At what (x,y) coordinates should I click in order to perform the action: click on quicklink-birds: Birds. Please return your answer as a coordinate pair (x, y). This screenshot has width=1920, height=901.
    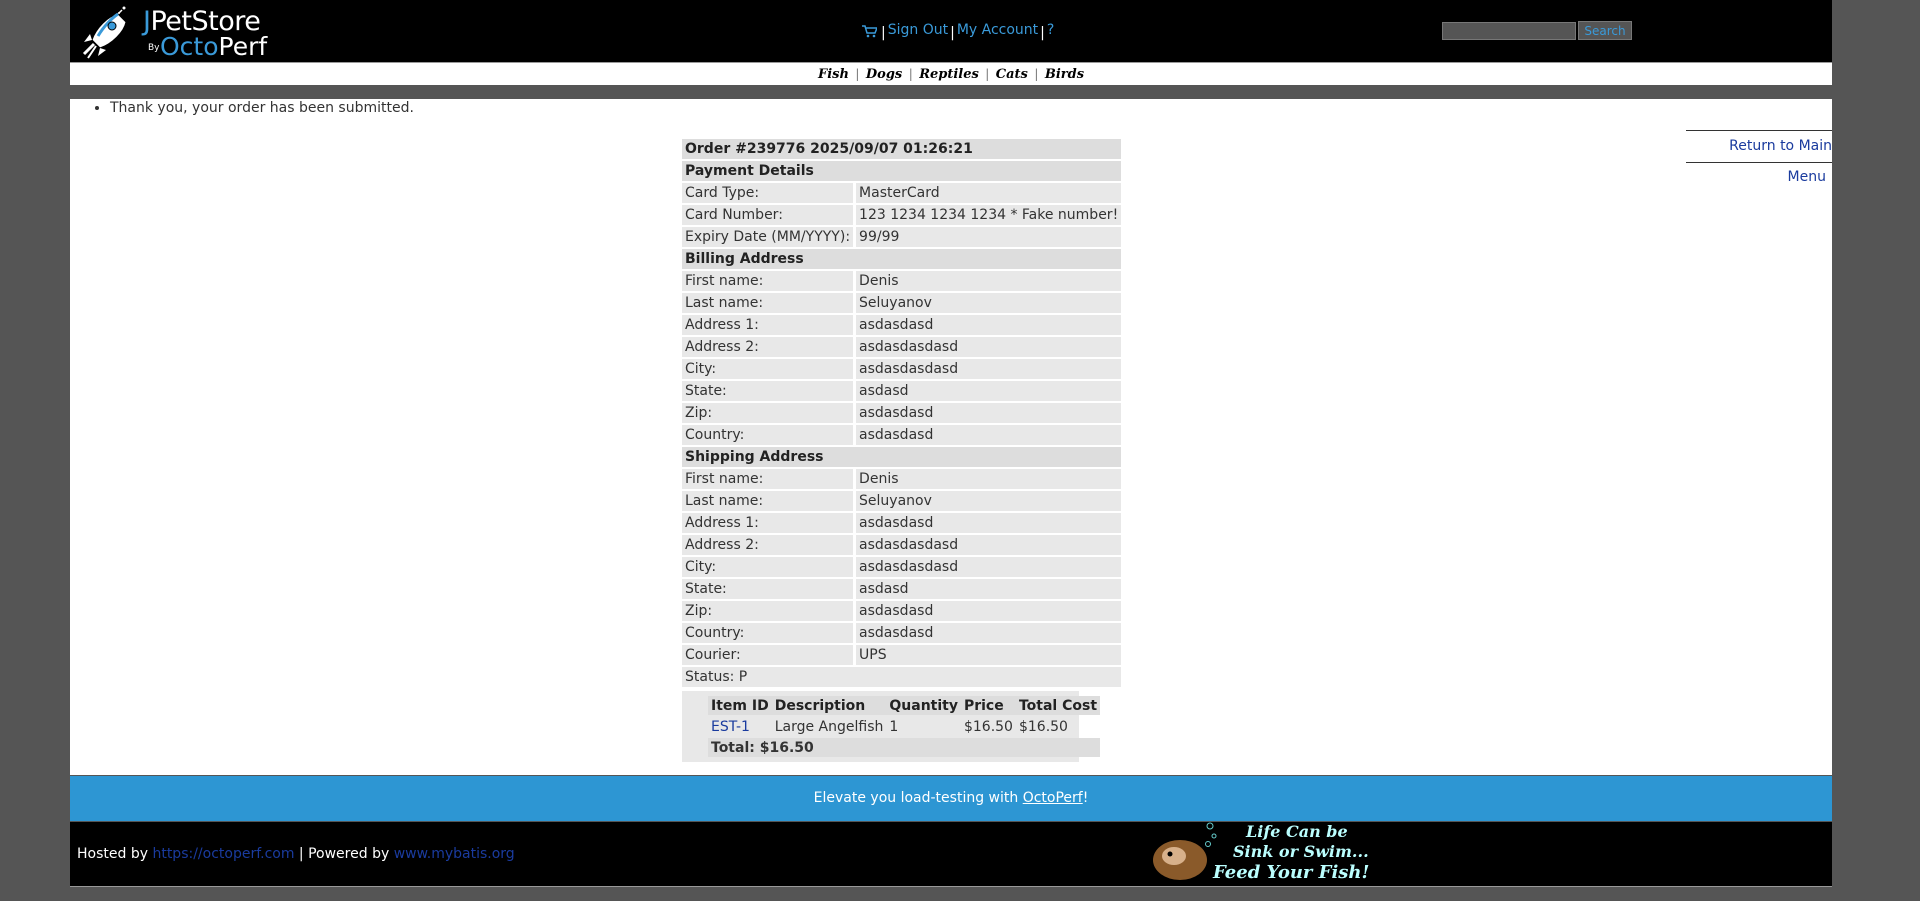
    Looking at the image, I should click on (1064, 74).